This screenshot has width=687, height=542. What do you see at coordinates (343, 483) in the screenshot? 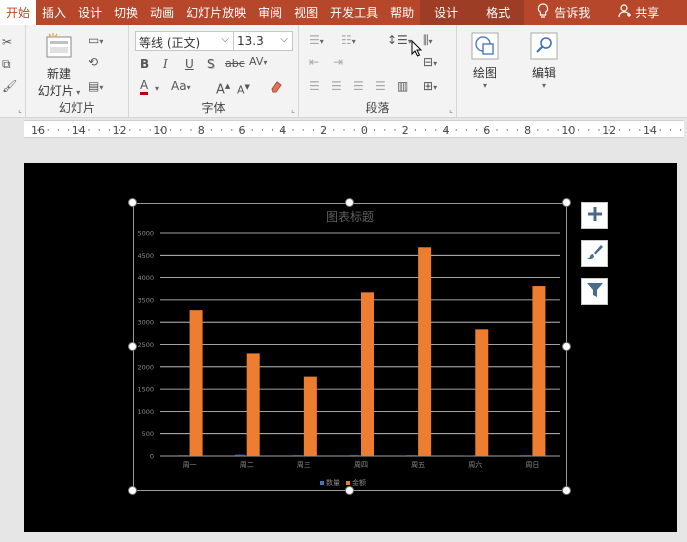
I see `chart-legend: 数量 金额` at bounding box center [343, 483].